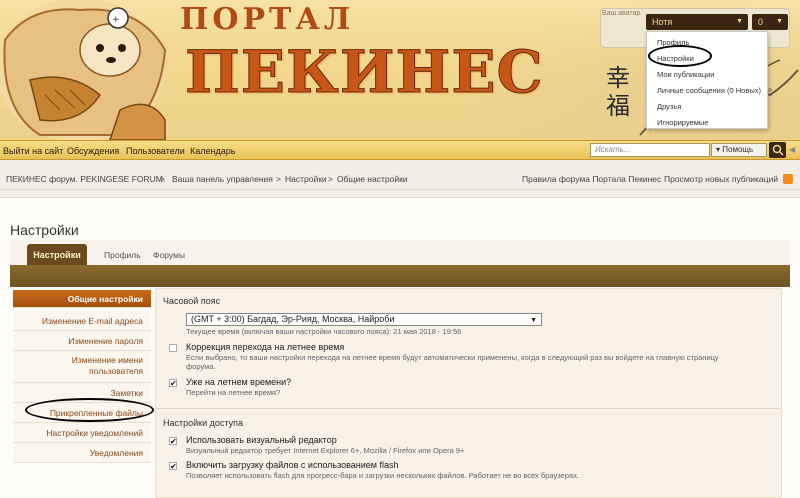 The height and width of the screenshot is (498, 800). Describe the element at coordinates (662, 22) in the screenshot. I see `username-label: Нотя` at that location.